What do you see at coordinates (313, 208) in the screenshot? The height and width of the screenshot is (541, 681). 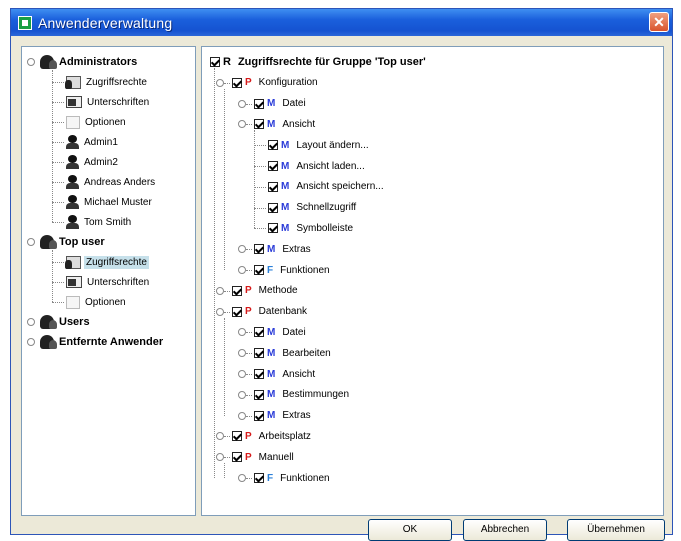 I see `permission-tree-item: M Schnellzugriff` at bounding box center [313, 208].